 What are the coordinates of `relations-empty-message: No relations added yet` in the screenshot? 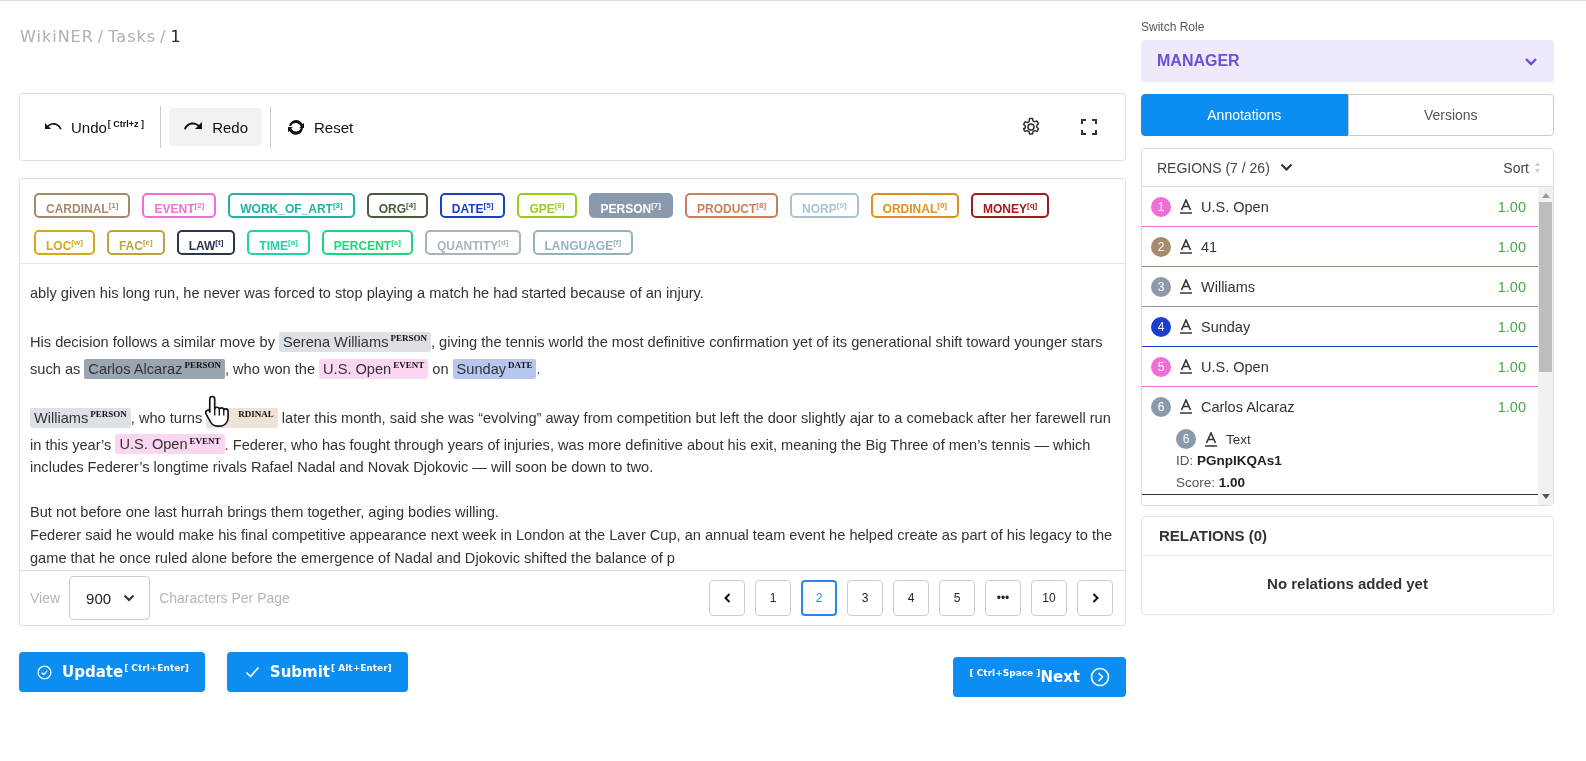 It's located at (1347, 584).